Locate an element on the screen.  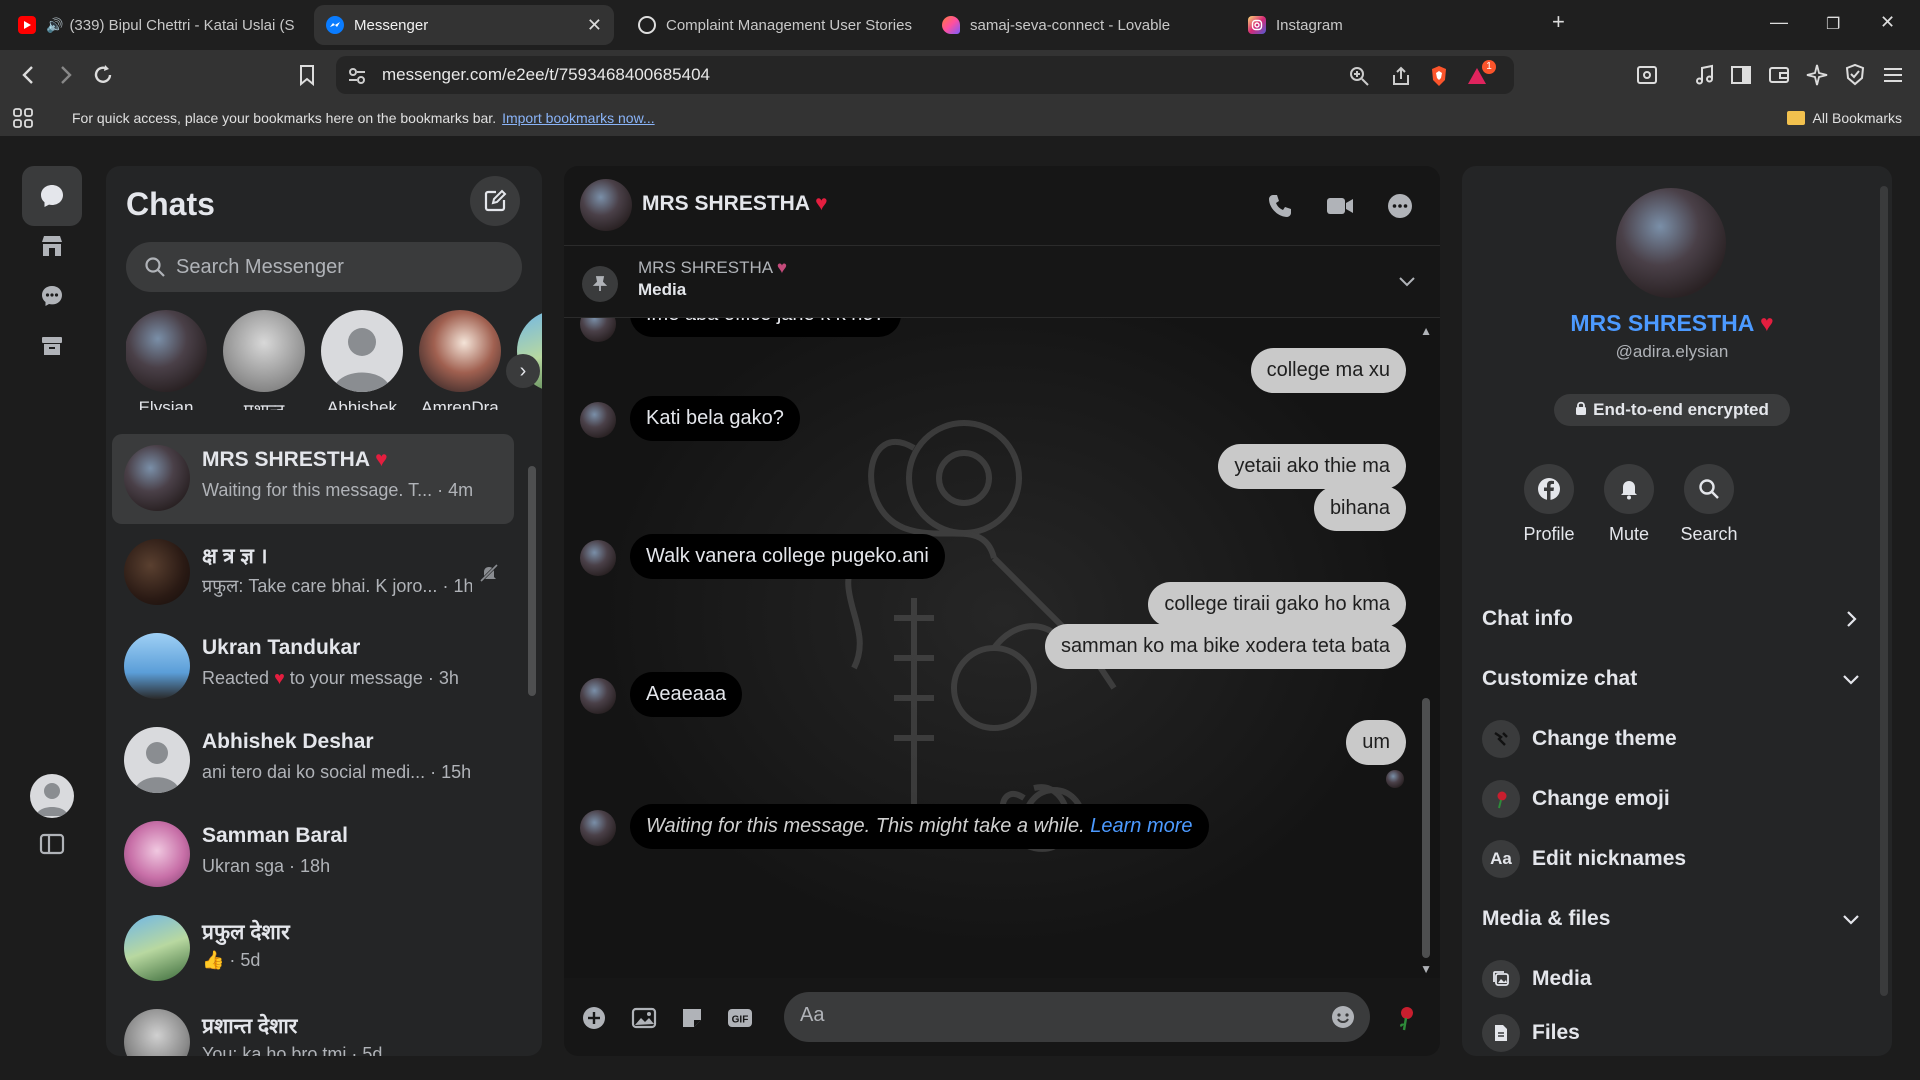
reader-mode-icon is located at coordinates (1647, 75).